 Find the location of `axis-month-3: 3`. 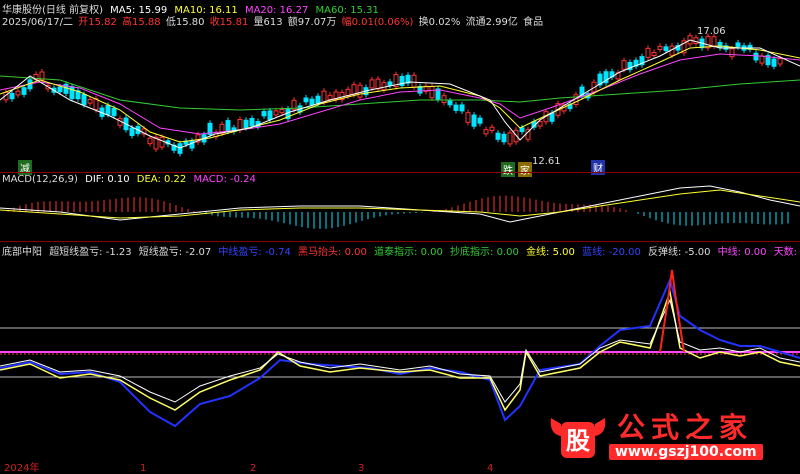

axis-month-3: 3 is located at coordinates (361, 468).